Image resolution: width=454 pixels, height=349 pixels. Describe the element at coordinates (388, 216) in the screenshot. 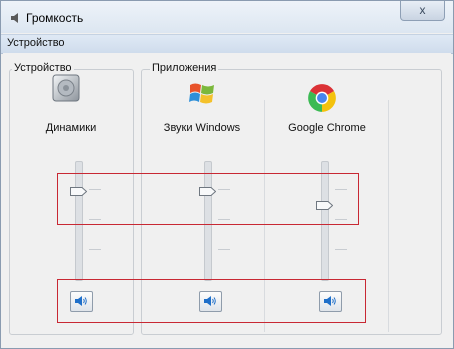

I see `column-separator` at that location.